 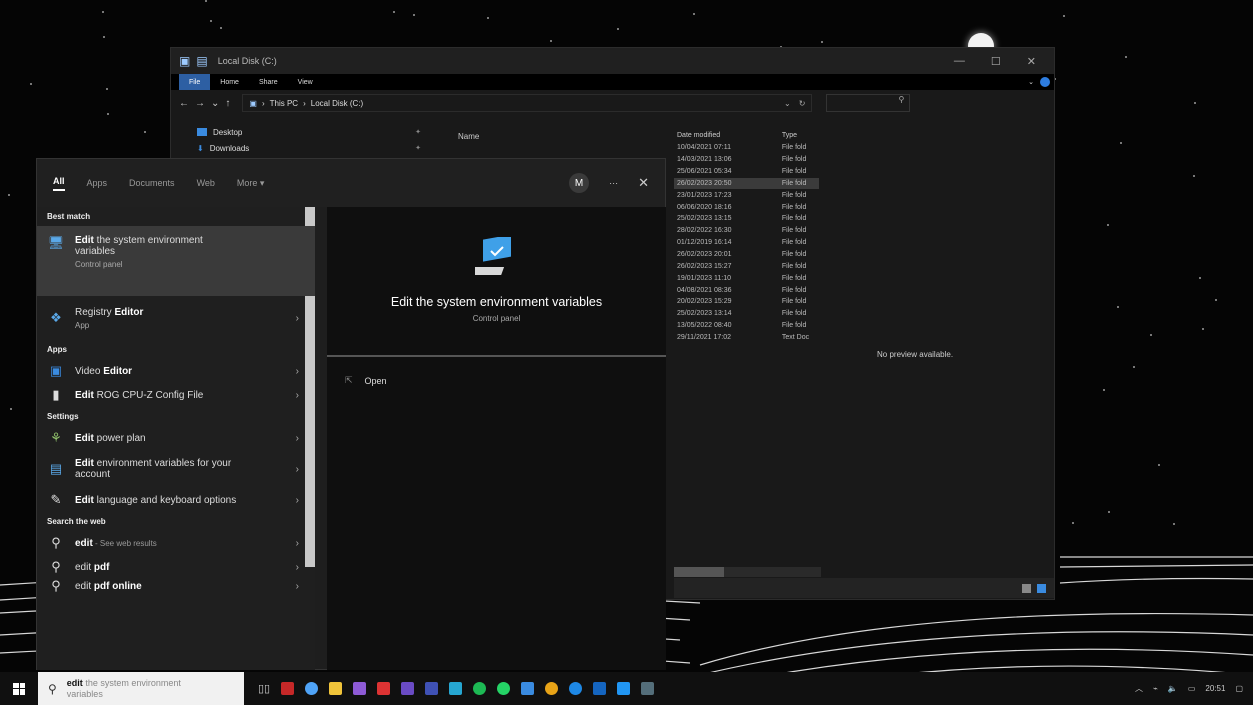 What do you see at coordinates (576, 688) in the screenshot?
I see `app-teal-icon` at bounding box center [576, 688].